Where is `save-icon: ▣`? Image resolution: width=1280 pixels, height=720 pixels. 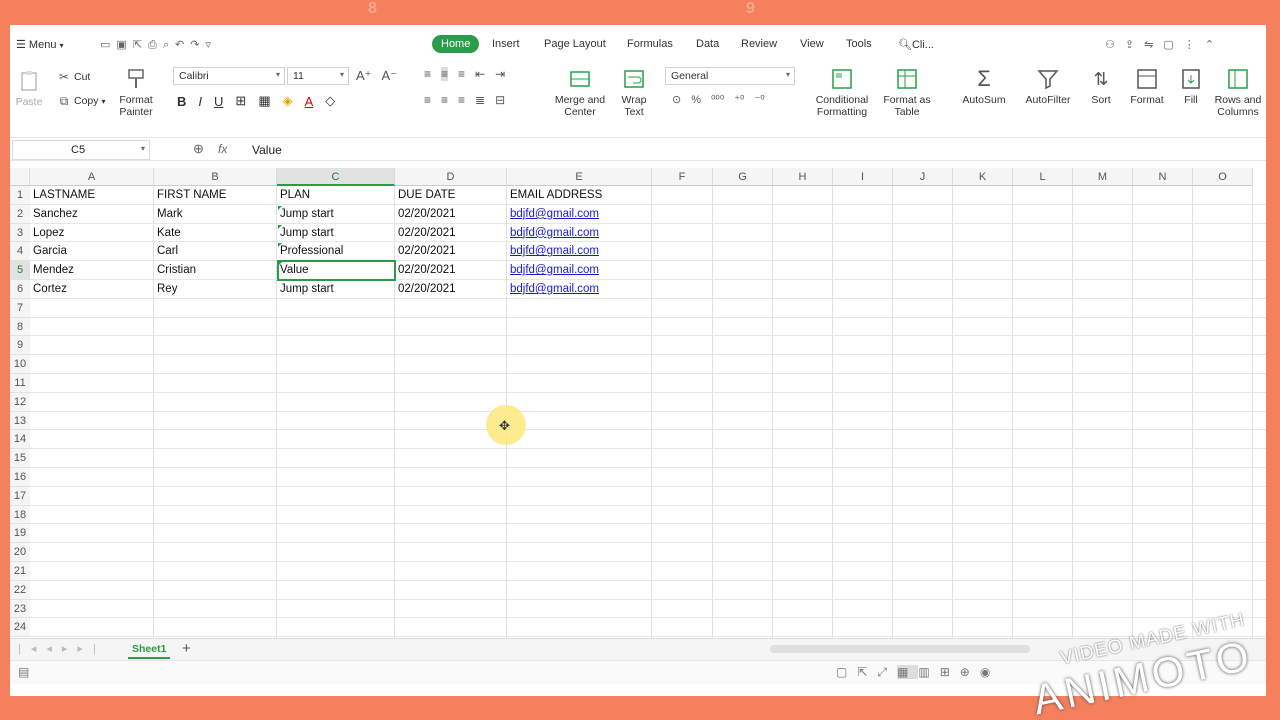
save-icon: ▣ is located at coordinates (124, 45).